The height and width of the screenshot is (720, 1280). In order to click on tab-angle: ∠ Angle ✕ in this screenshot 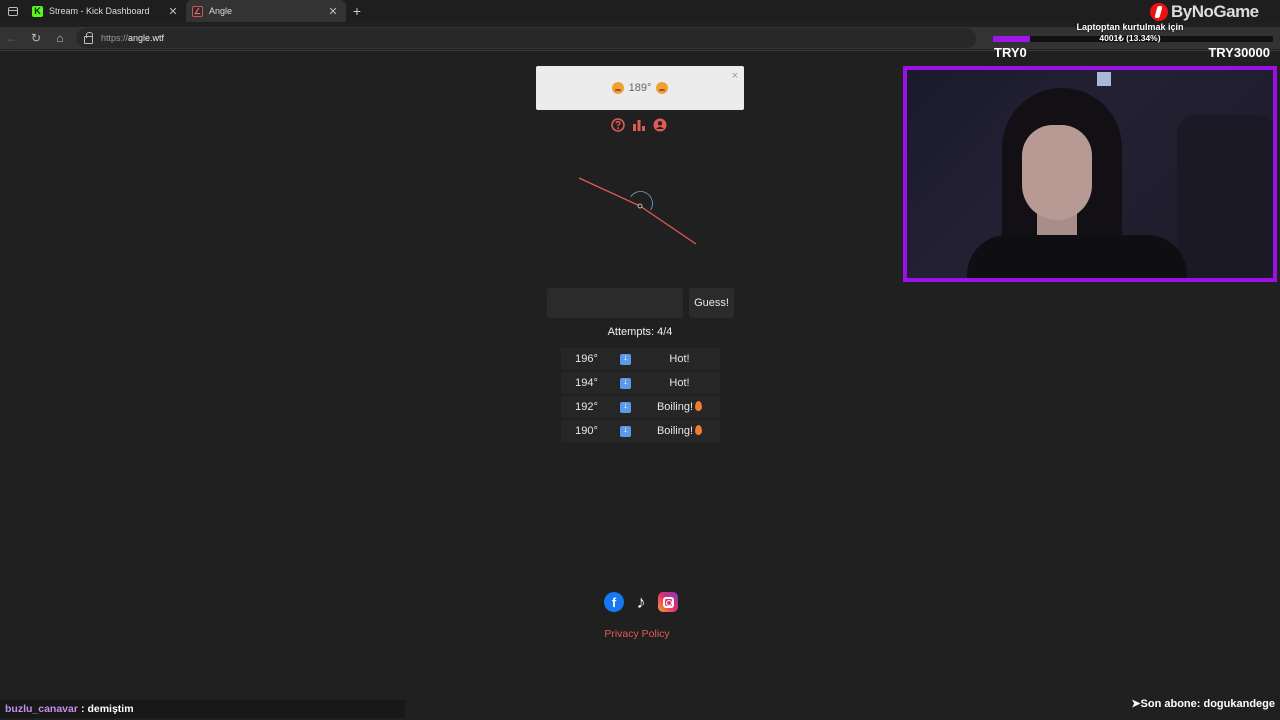, I will do `click(266, 11)`.